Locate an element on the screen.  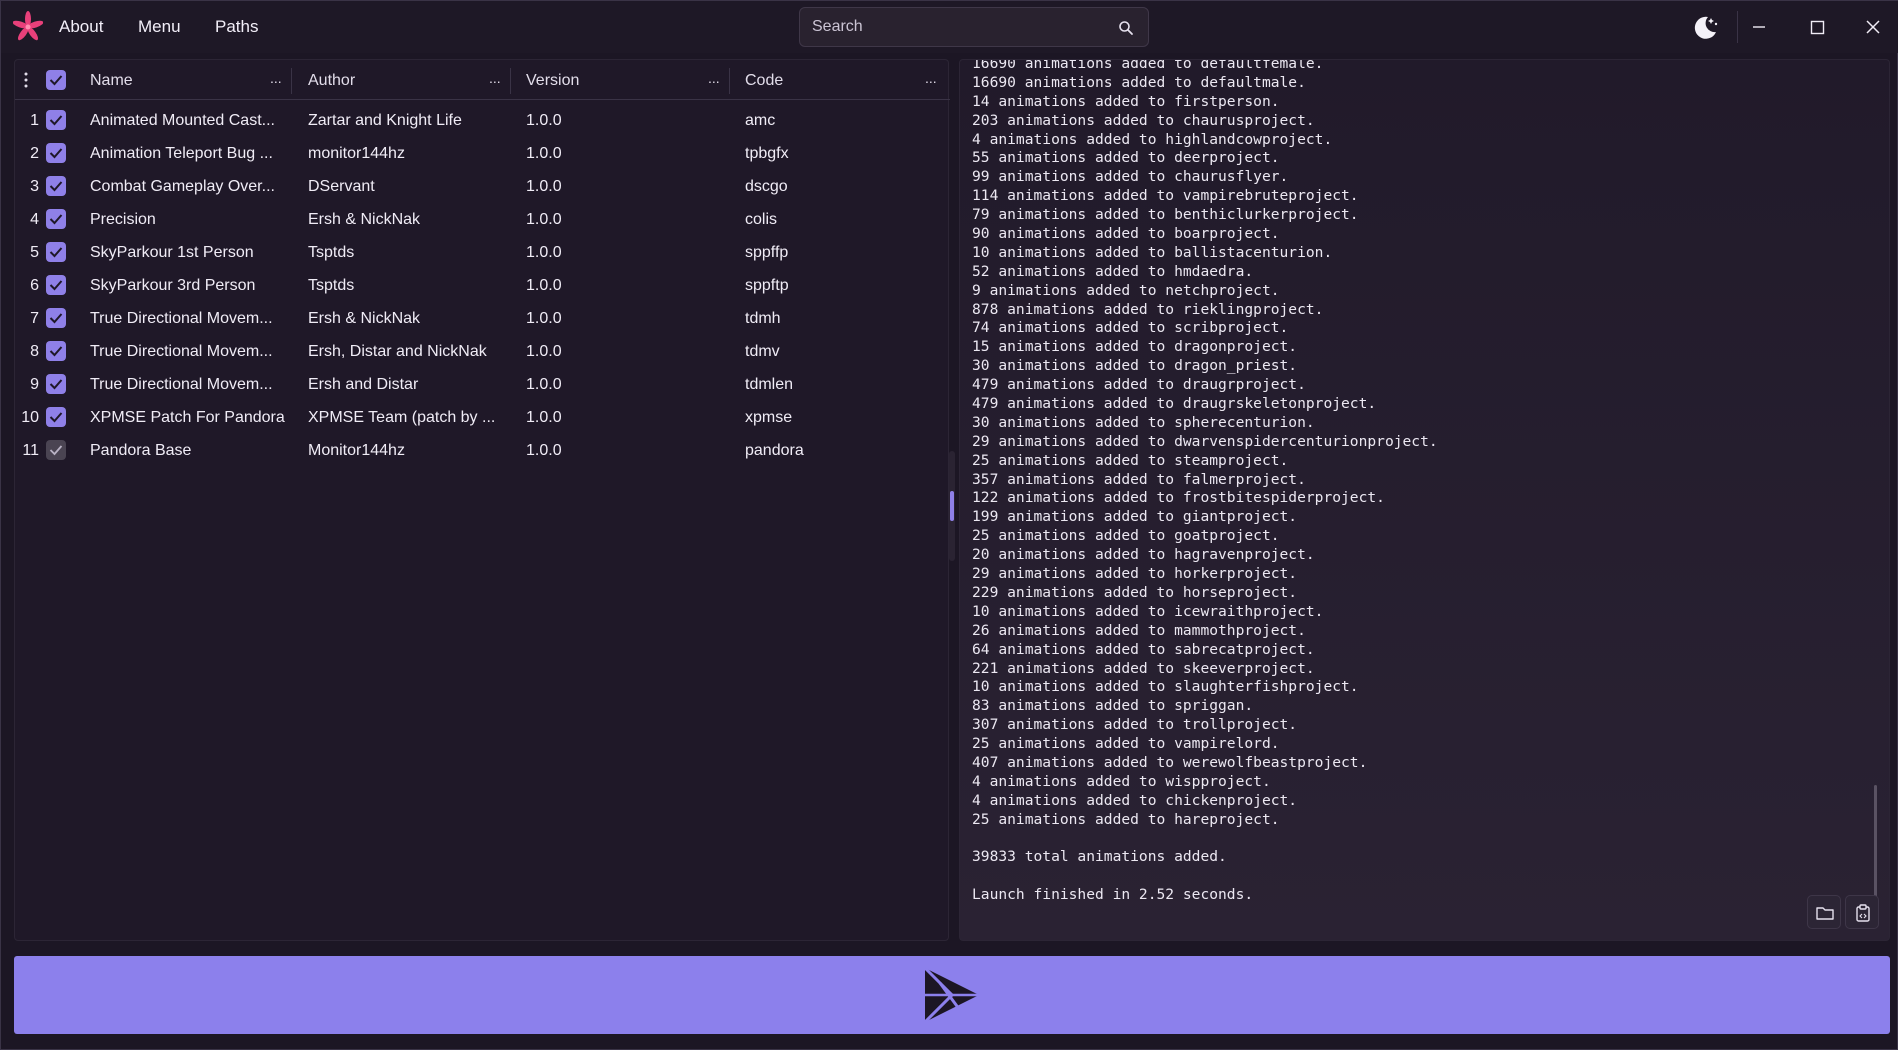
row-index: 6 is located at coordinates (34, 285).